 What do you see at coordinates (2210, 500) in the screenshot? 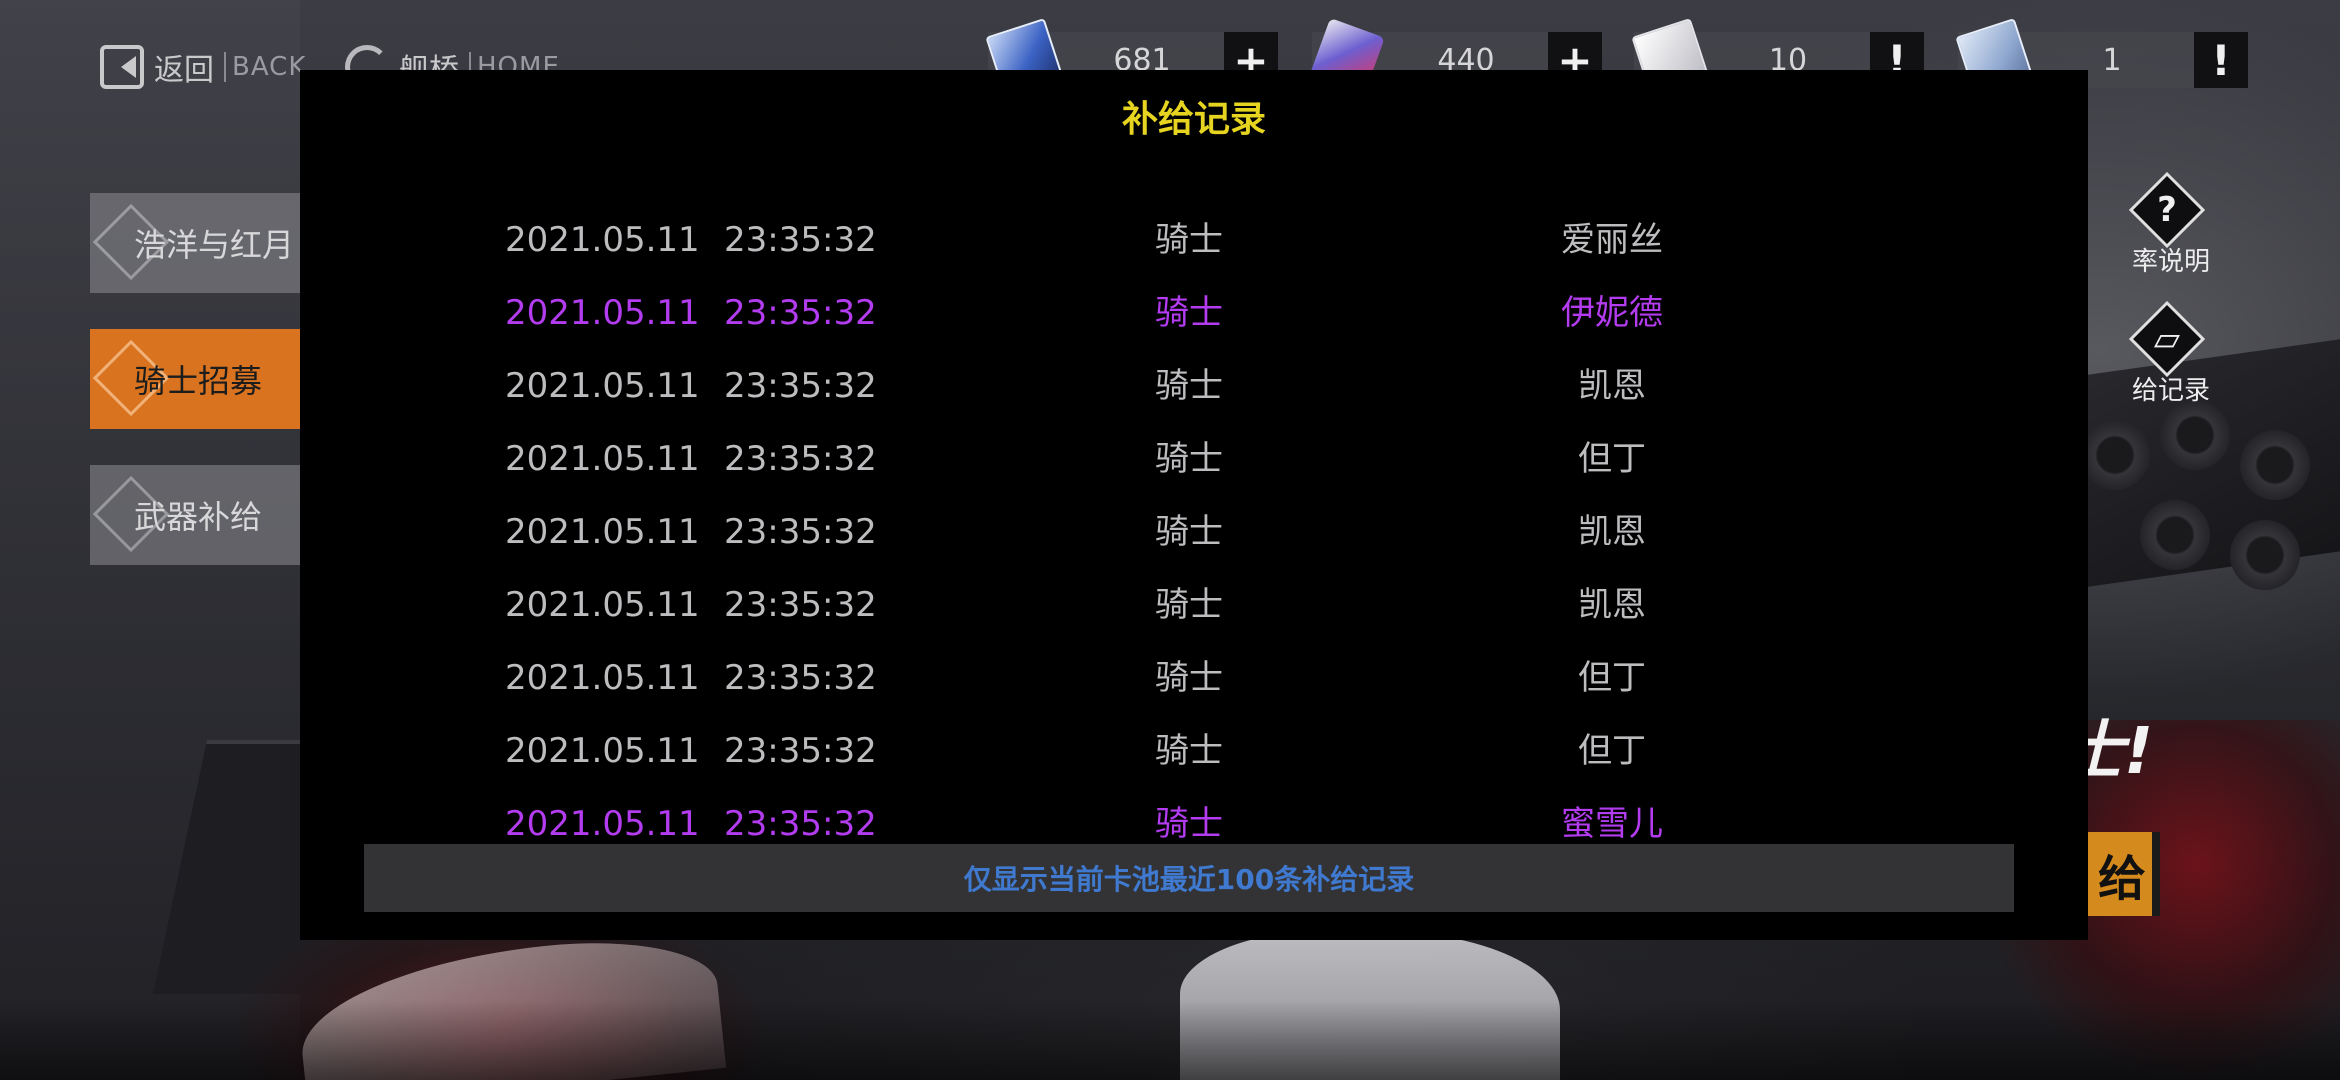
I see `background-gun-barrels` at bounding box center [2210, 500].